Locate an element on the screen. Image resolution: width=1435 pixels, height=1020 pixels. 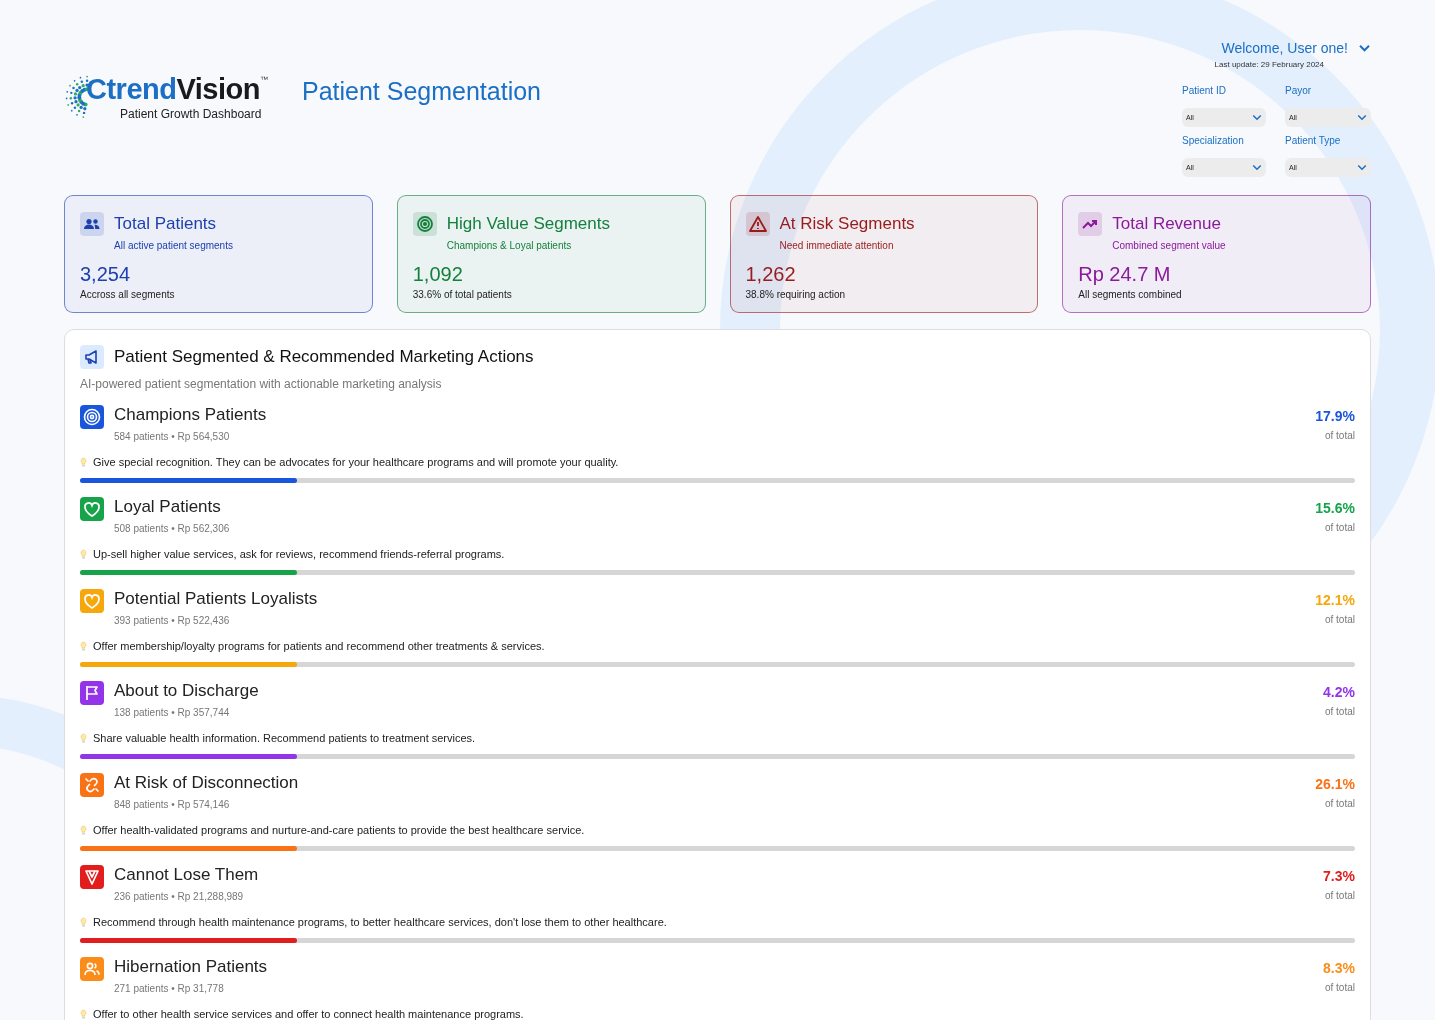
segment-stats: 584 patients • Rp 564,530 is located at coordinates (172, 436).